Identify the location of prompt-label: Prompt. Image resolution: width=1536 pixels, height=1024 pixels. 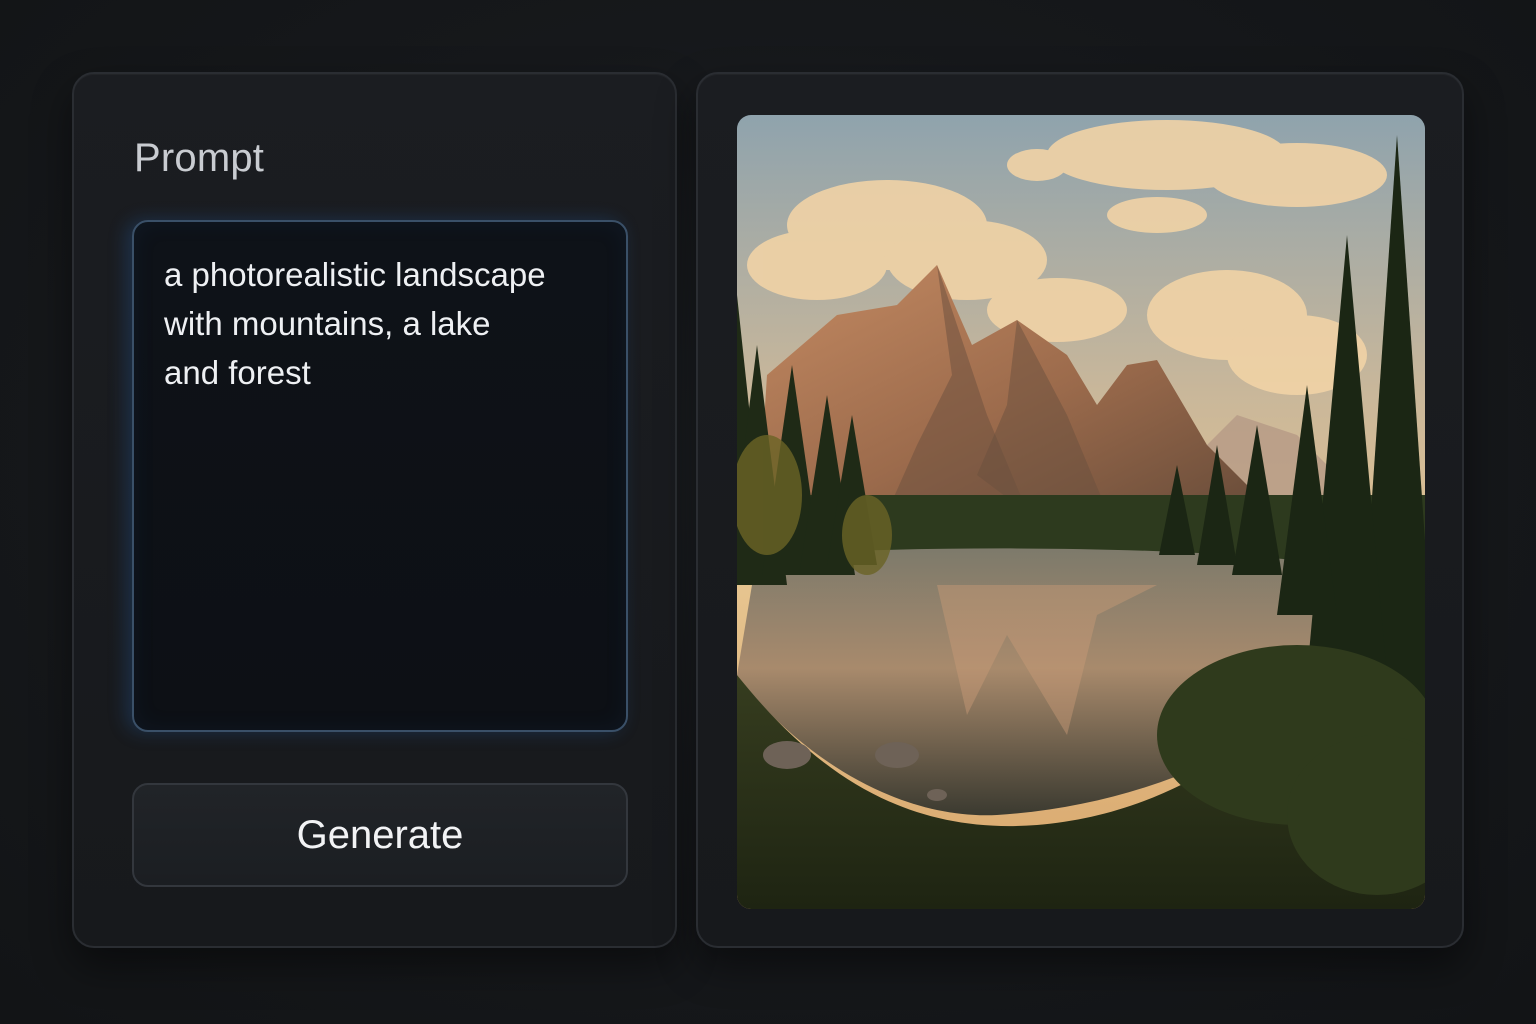
(199, 158).